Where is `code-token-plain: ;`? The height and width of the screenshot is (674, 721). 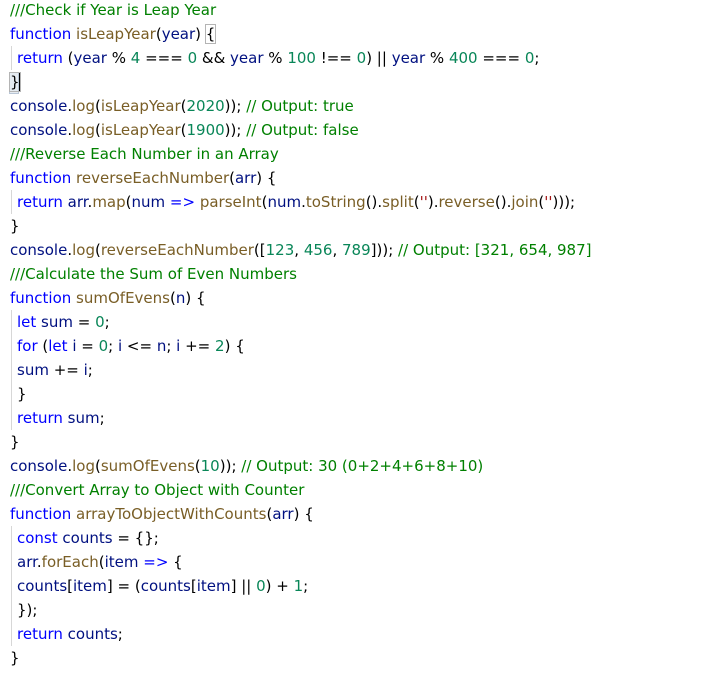
code-token-plain: ; is located at coordinates (90, 370).